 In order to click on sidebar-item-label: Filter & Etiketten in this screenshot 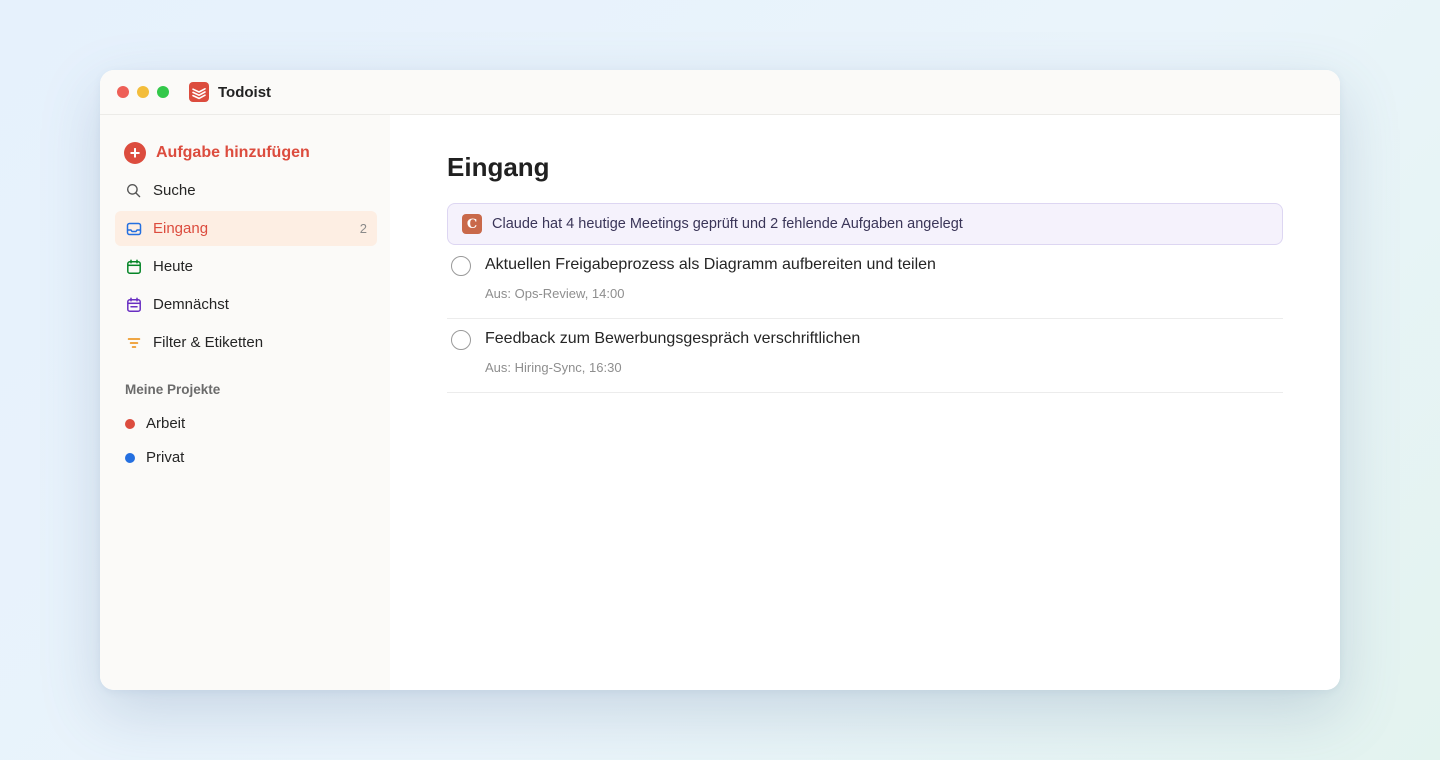, I will do `click(208, 342)`.